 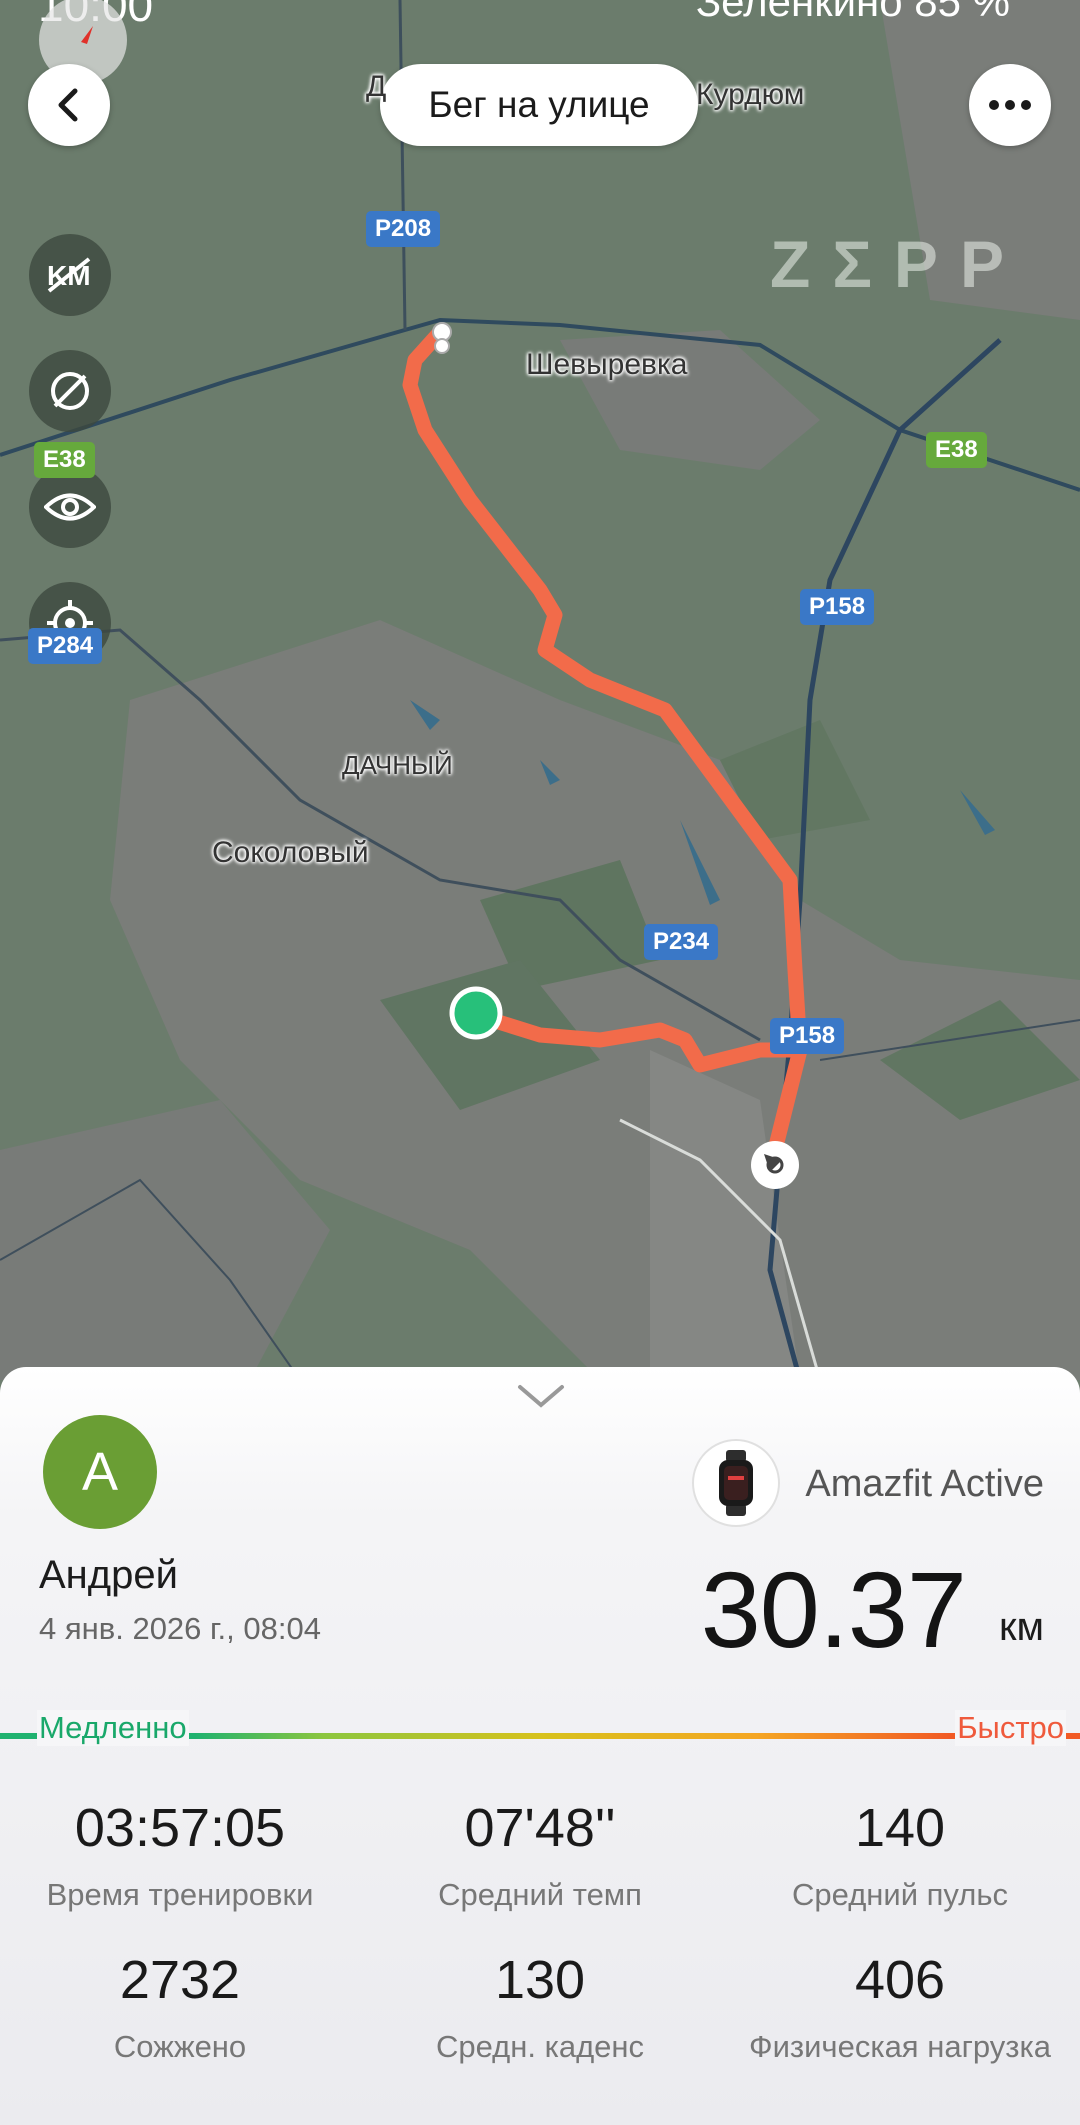 What do you see at coordinates (681, 942) in the screenshot?
I see `road-badge: P234` at bounding box center [681, 942].